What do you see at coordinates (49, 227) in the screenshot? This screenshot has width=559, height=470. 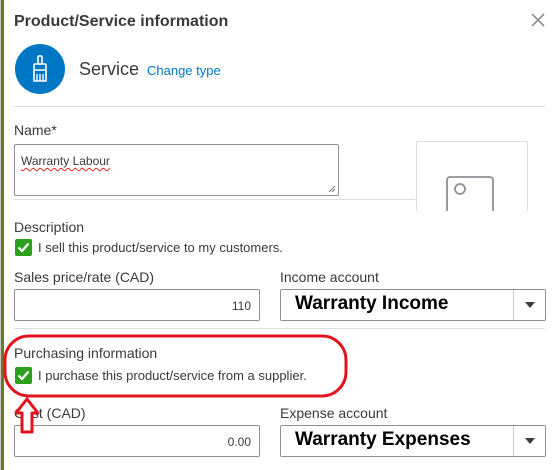 I see `description-label: Description` at bounding box center [49, 227].